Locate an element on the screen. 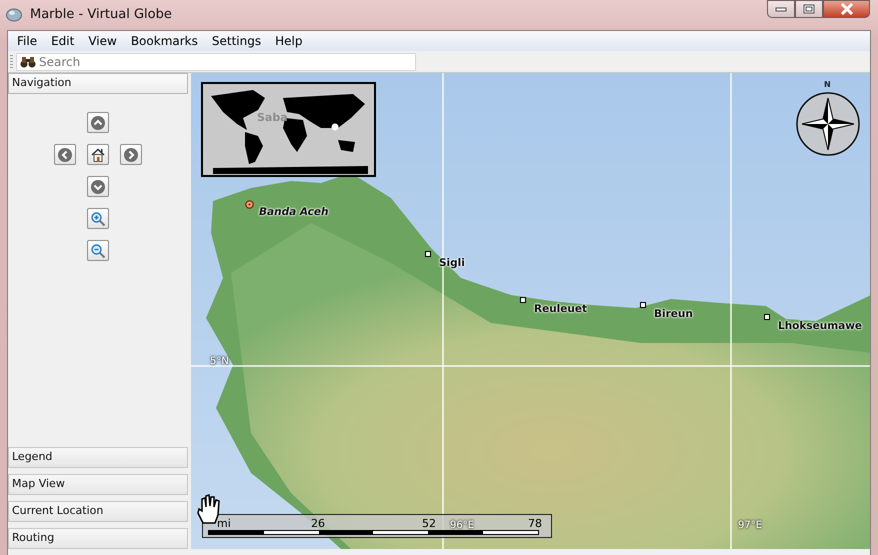 This screenshot has height=555, width=878. capital-marker-icon is located at coordinates (249, 204).